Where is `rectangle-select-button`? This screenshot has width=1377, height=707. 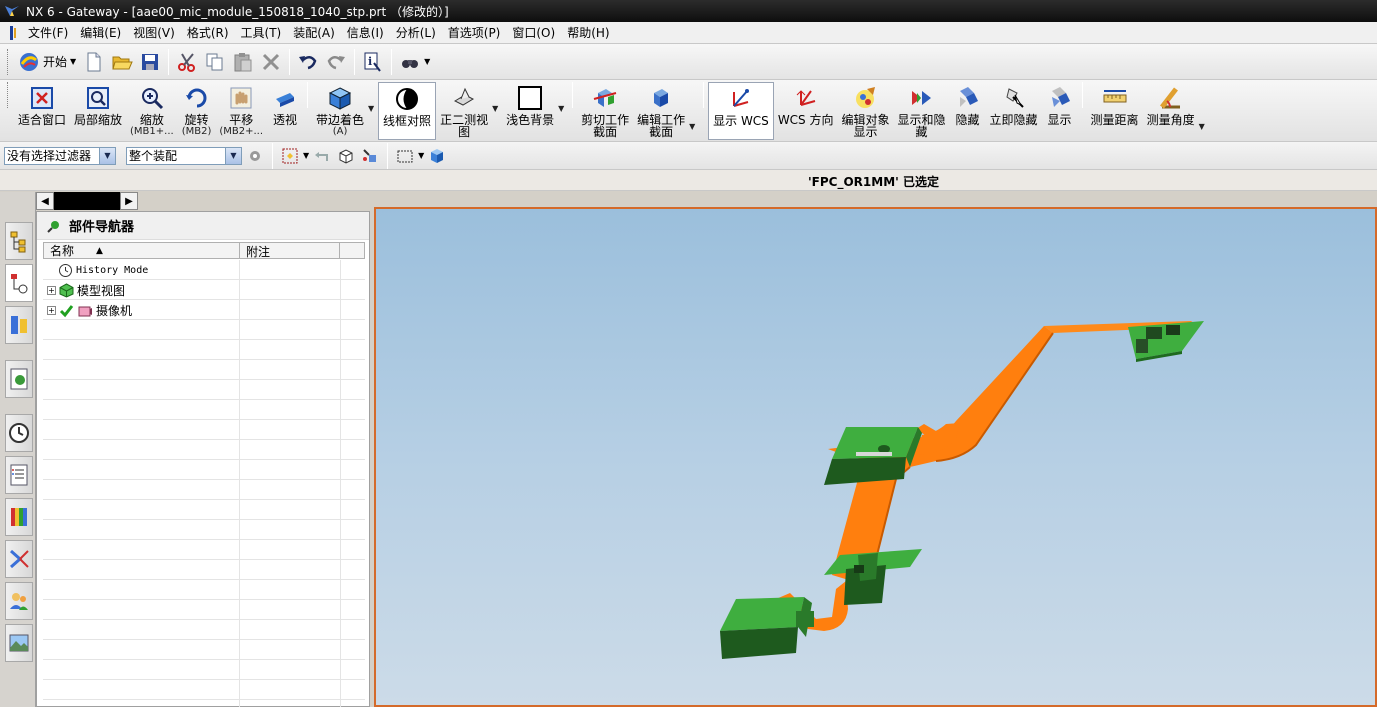
rectangle-select-button is located at coordinates (405, 156).